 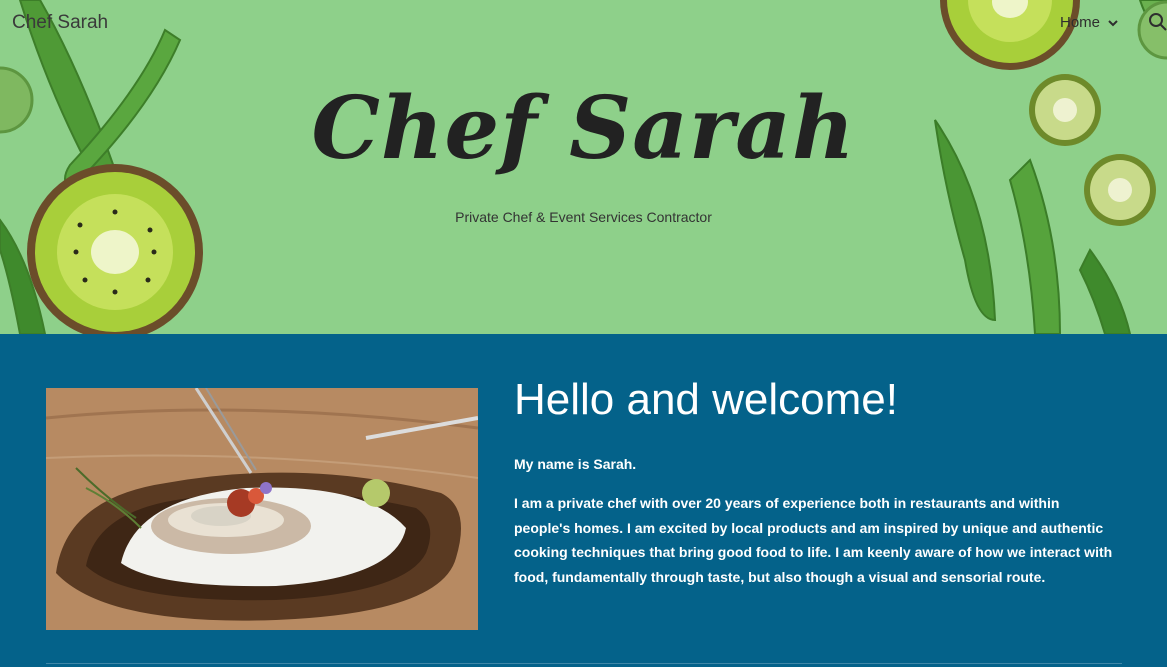 What do you see at coordinates (583, 128) in the screenshot?
I see `hero-title: Chef Sarah` at bounding box center [583, 128].